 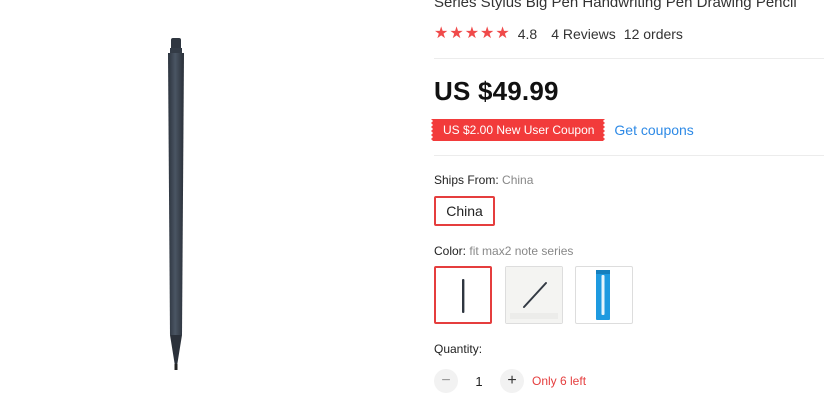 I want to click on coupon-row: US $2.00 New User Coupon Get coupons, so click(x=562, y=130).